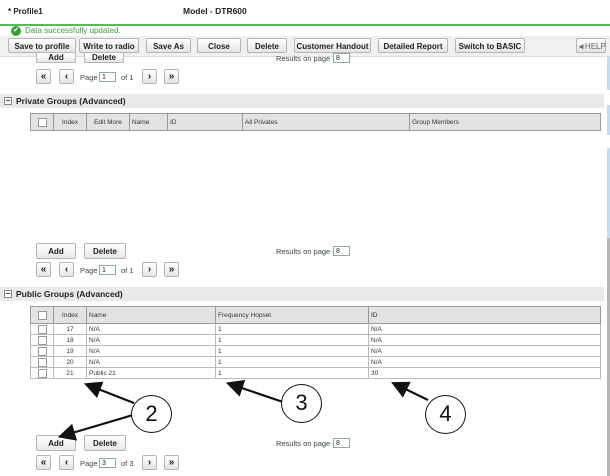  I want to click on callout-arrow-2b, so click(95, 427).